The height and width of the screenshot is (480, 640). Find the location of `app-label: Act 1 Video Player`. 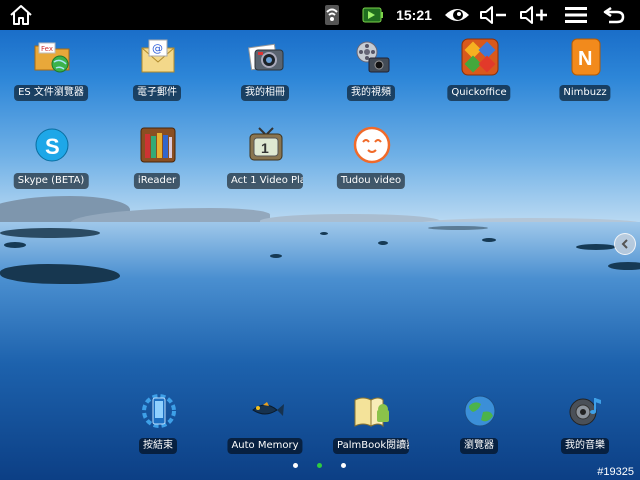

app-label: Act 1 Video Player is located at coordinates (265, 181).